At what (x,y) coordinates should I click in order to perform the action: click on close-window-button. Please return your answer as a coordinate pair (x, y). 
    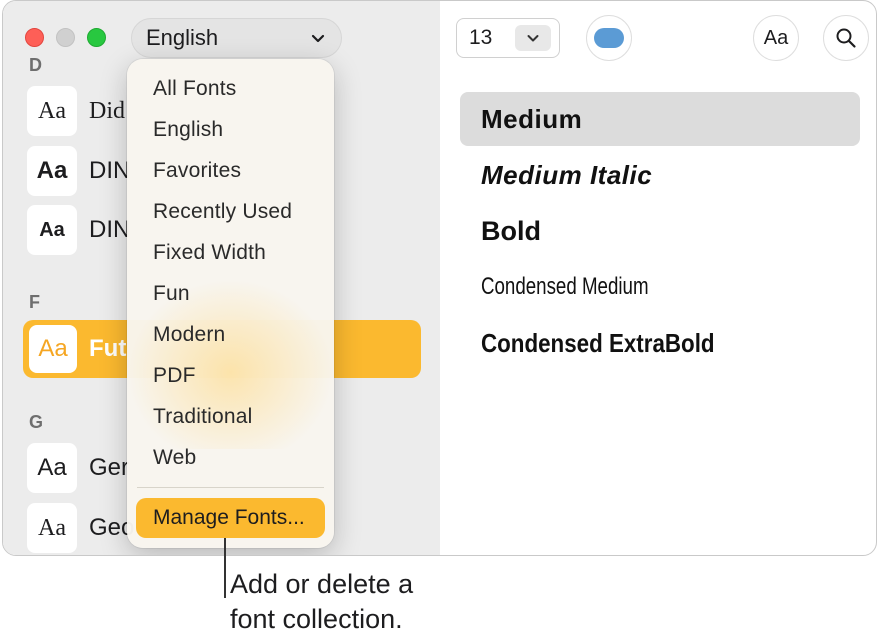
    Looking at the image, I should click on (34, 37).